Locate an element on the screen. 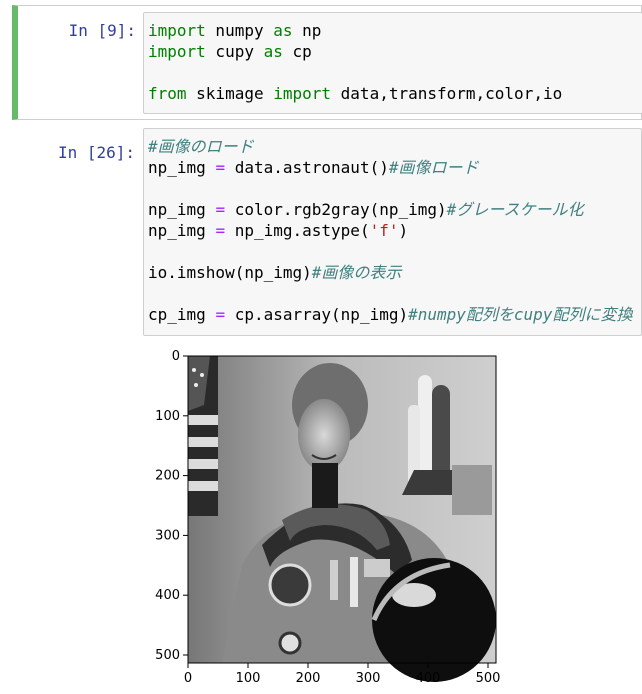  code-line: import cupy as cp is located at coordinates (393, 51).